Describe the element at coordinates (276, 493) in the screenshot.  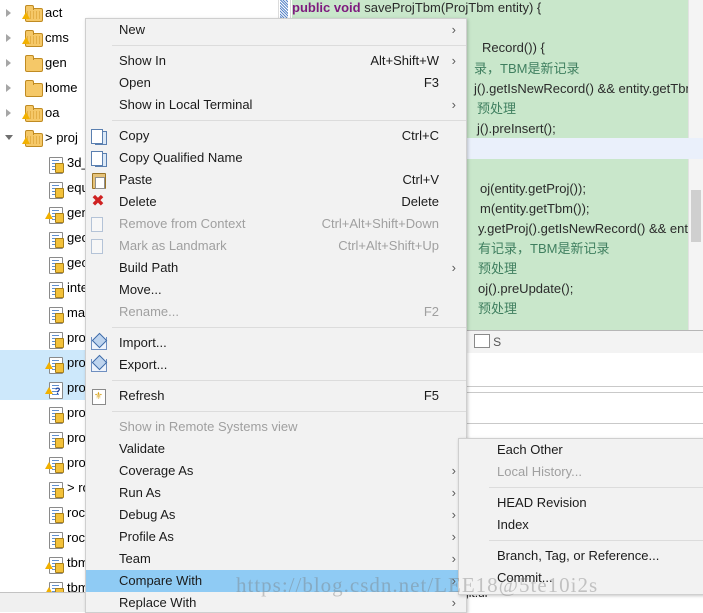
I see `menu-item-run-as: Run As ›` at that location.